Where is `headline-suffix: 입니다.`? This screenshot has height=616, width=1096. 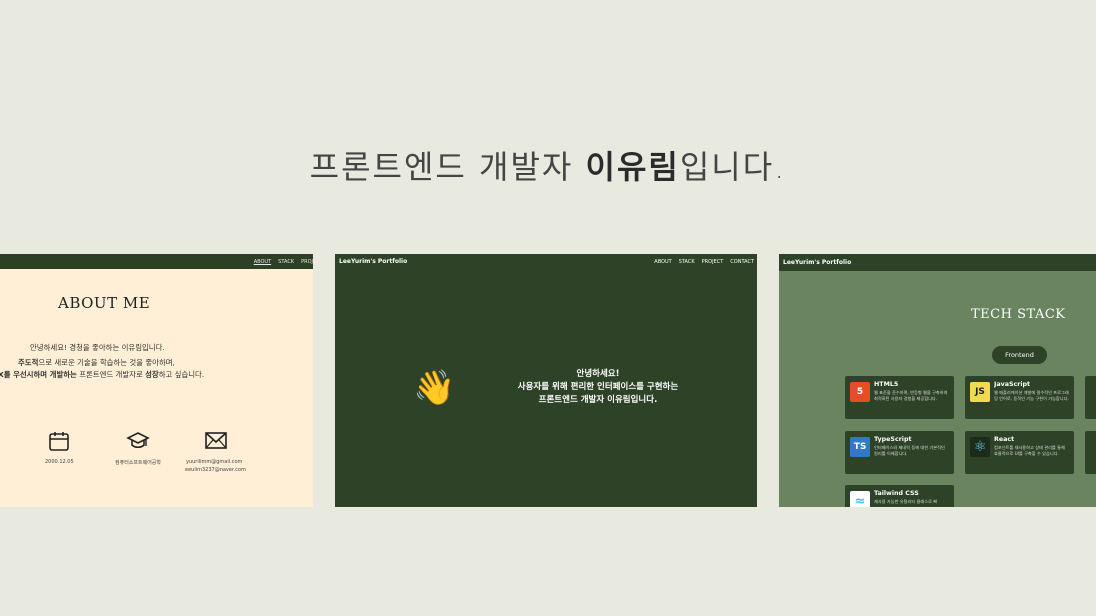
headline-suffix: 입니다. is located at coordinates (733, 167).